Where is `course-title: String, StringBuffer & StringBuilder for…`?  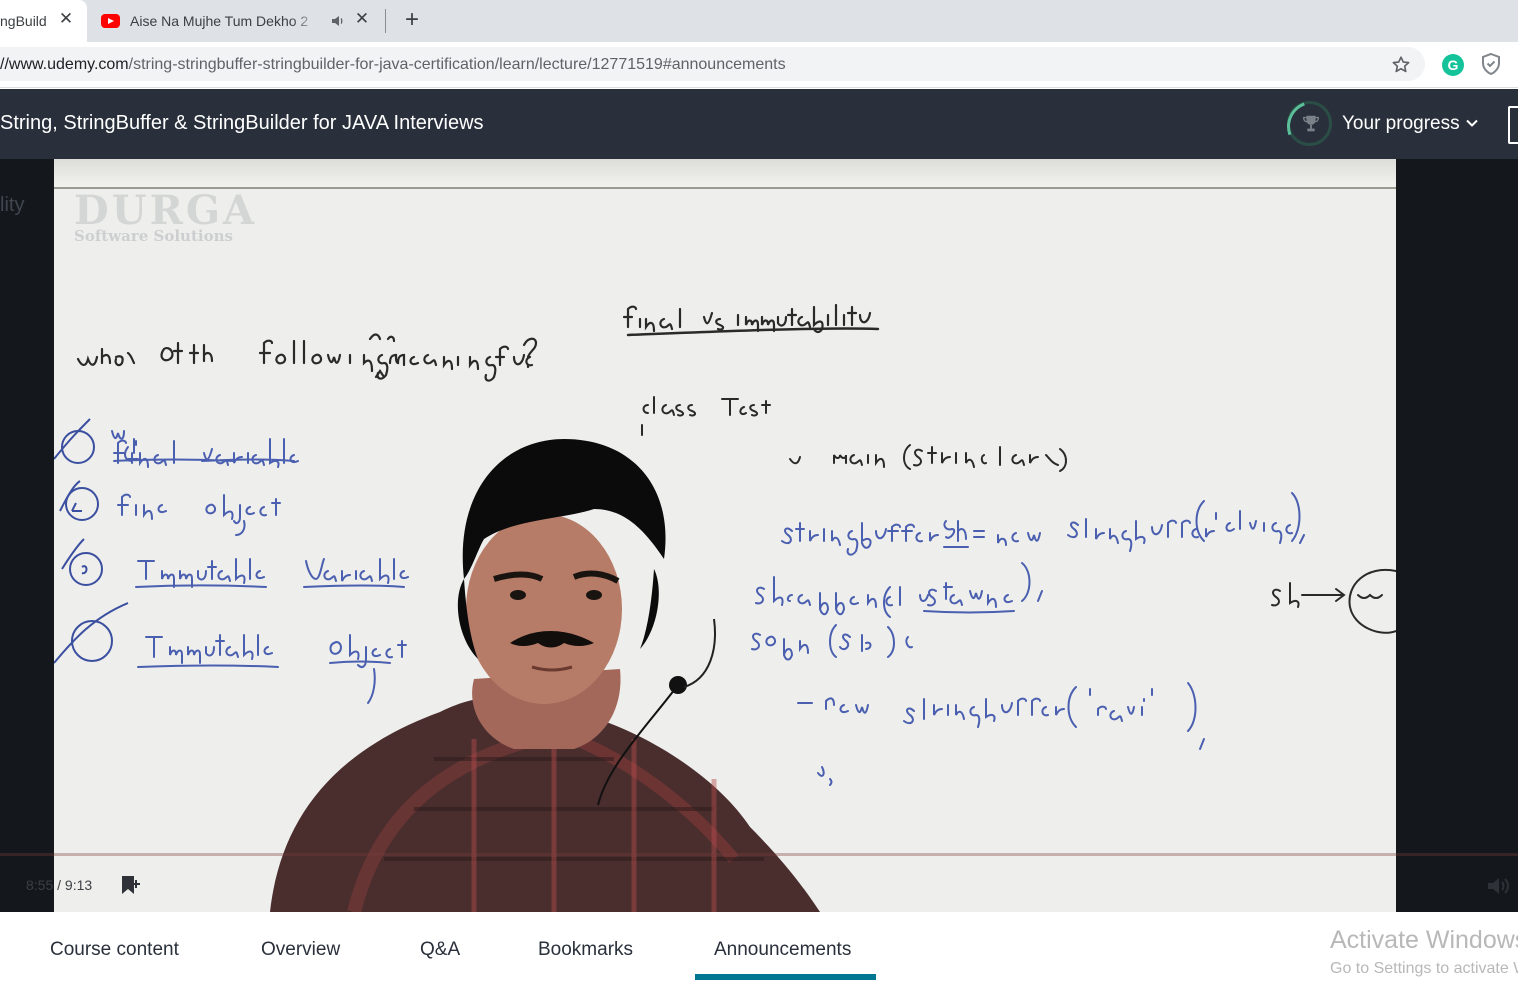 course-title: String, StringBuffer & StringBuilder for… is located at coordinates (242, 123).